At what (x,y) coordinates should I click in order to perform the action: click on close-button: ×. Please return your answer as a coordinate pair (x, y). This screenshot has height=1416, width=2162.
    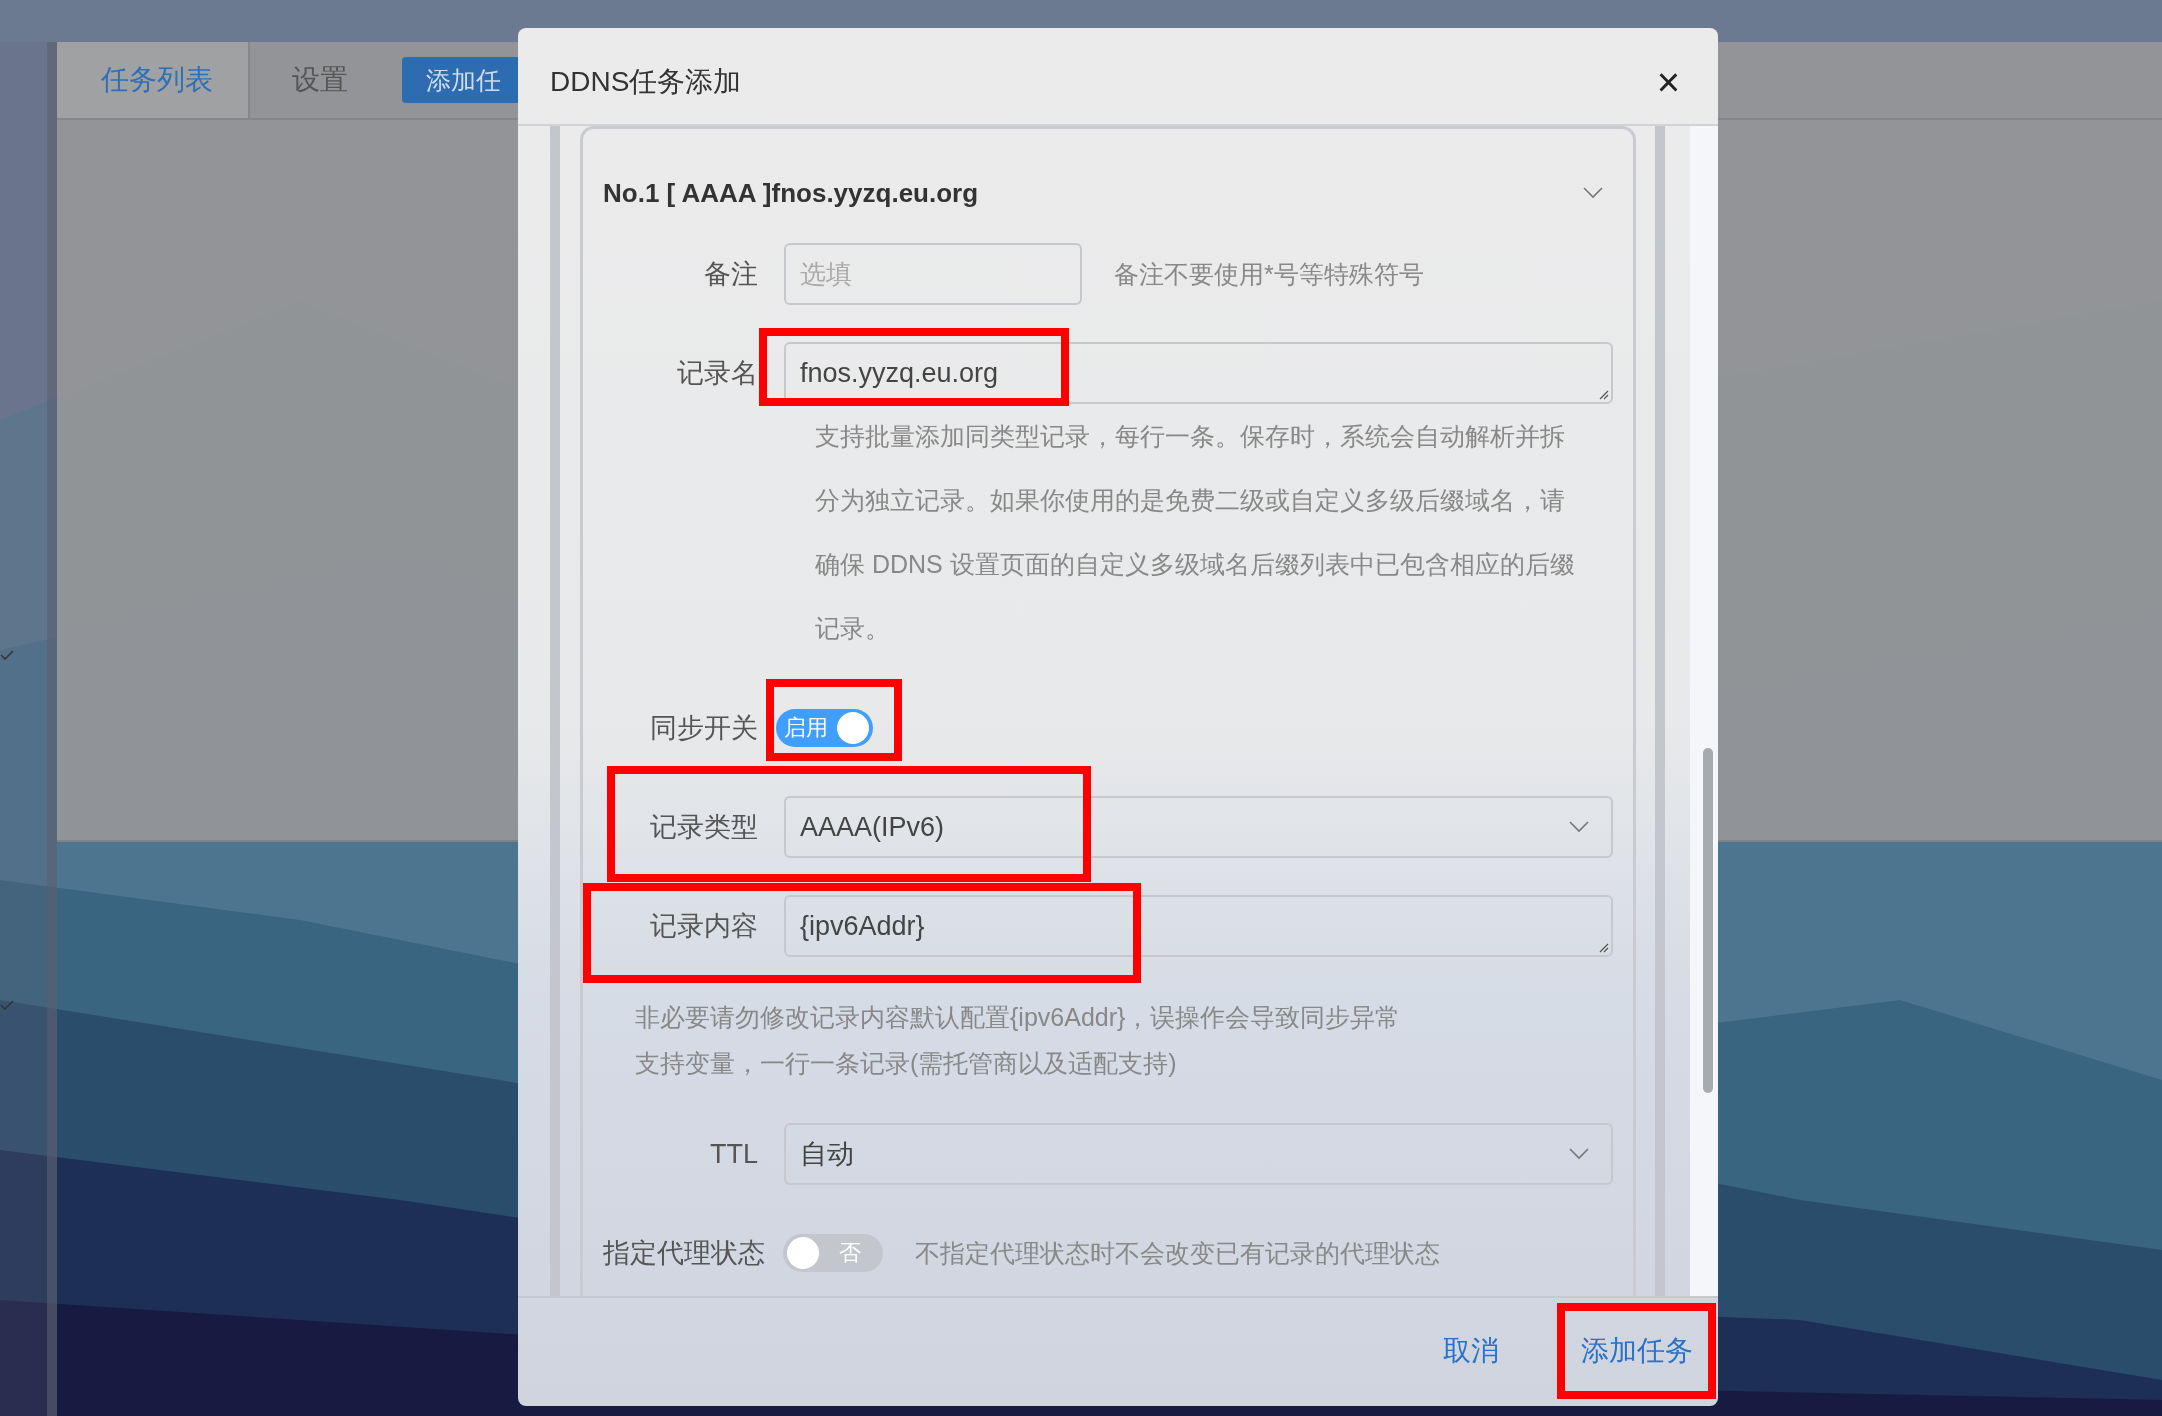
    Looking at the image, I should click on (1668, 82).